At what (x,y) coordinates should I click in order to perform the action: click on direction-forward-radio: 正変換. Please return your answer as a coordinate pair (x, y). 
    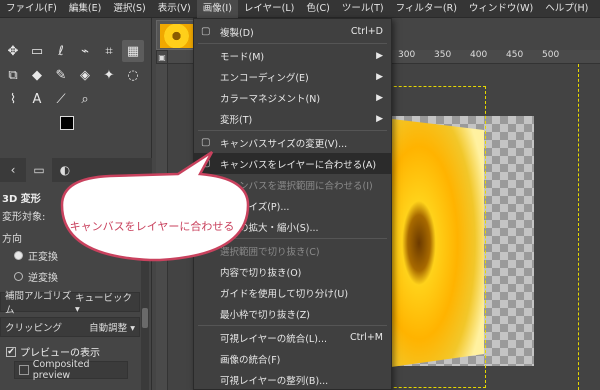
    Looking at the image, I should click on (36, 255).